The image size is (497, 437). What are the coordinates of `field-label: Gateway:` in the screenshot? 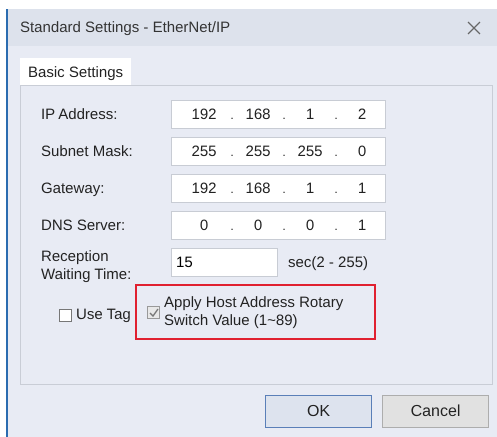 It's located at (73, 188).